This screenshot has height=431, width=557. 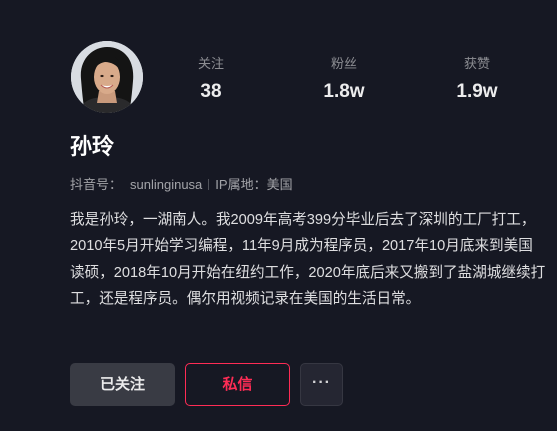 What do you see at coordinates (96, 184) in the screenshot?
I see `douyin-id-label: 抖音号：` at bounding box center [96, 184].